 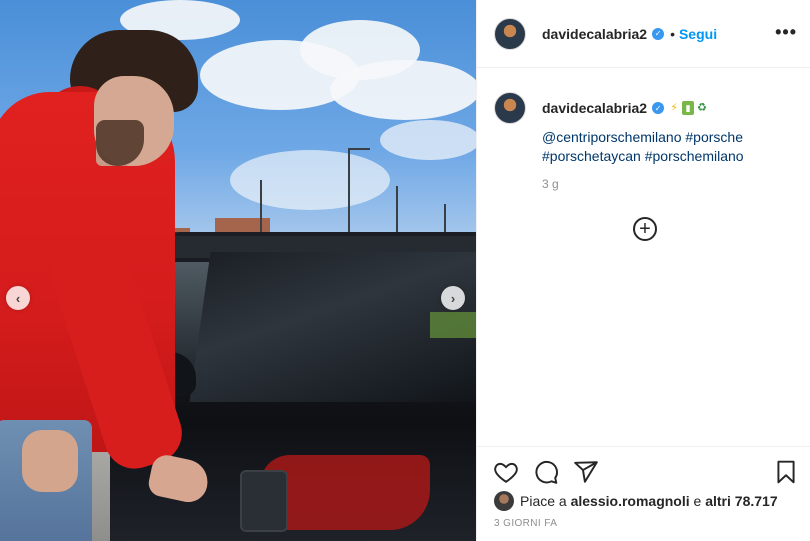 What do you see at coordinates (349, 195) in the screenshot?
I see `street-lamp` at bounding box center [349, 195].